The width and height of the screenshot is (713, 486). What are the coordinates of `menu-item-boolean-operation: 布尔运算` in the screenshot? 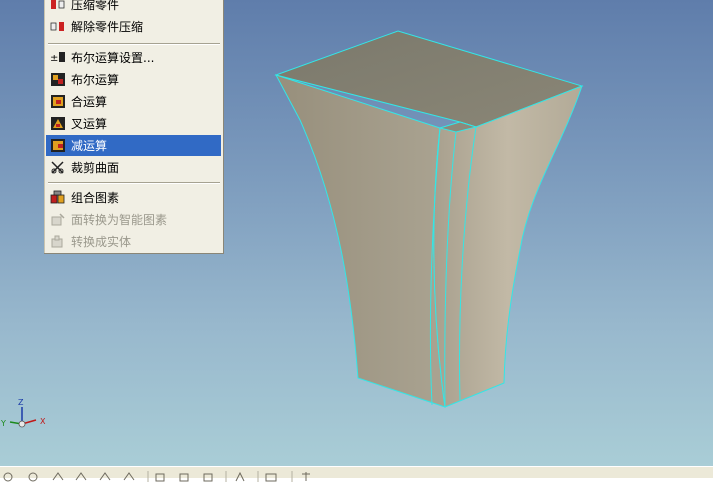 It's located at (133, 79).